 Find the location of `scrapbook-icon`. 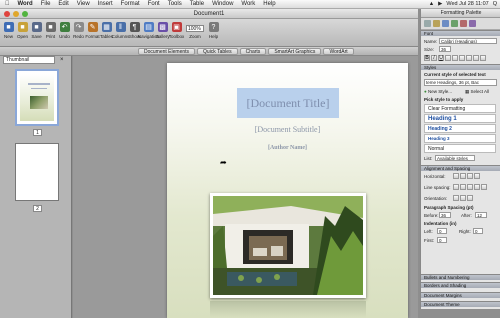

scrapbook-icon is located at coordinates (454, 23).